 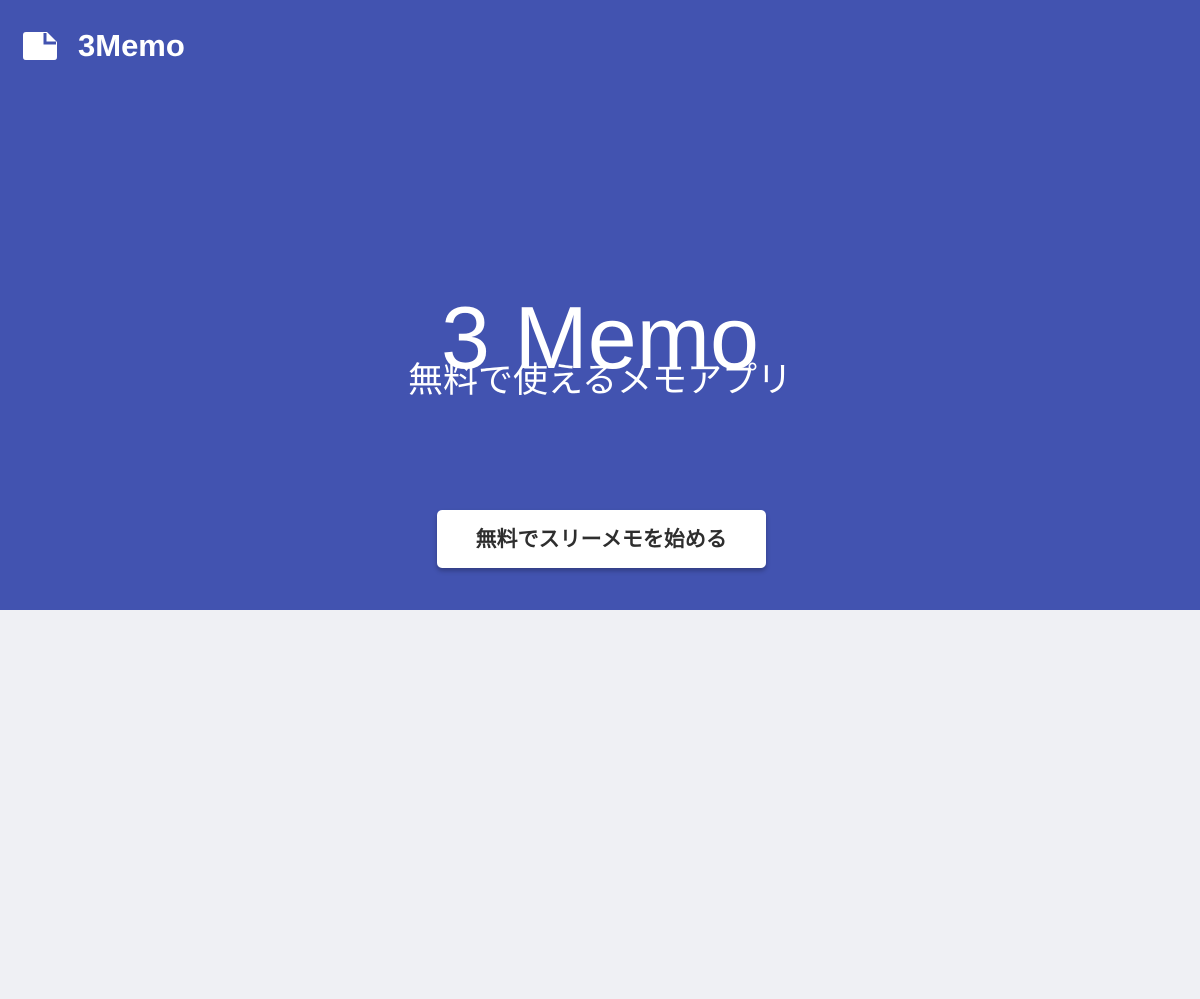 What do you see at coordinates (601, 539) in the screenshot?
I see `start-free-button: 無料でスリーメモを始める` at bounding box center [601, 539].